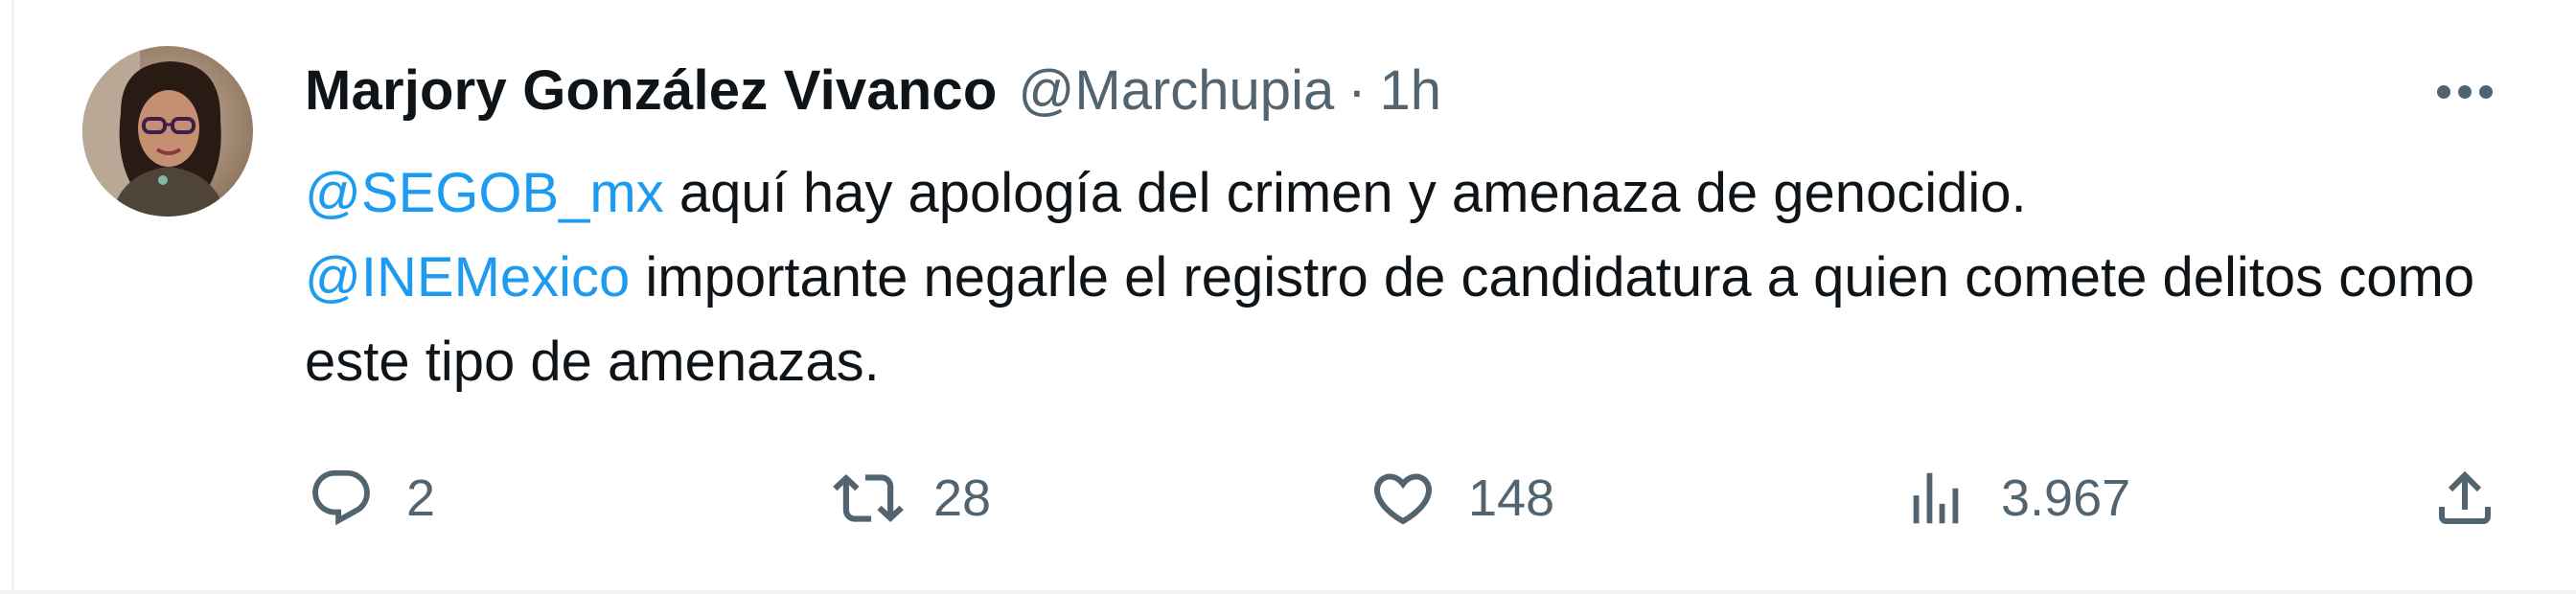  I want to click on retweet-button: 28, so click(911, 498).